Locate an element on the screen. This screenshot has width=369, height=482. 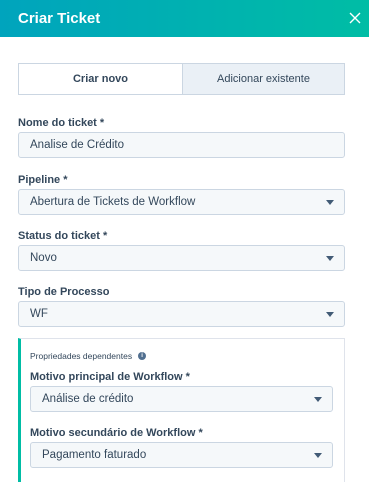
secondary-reason-value: Pagamento faturado is located at coordinates (94, 455).